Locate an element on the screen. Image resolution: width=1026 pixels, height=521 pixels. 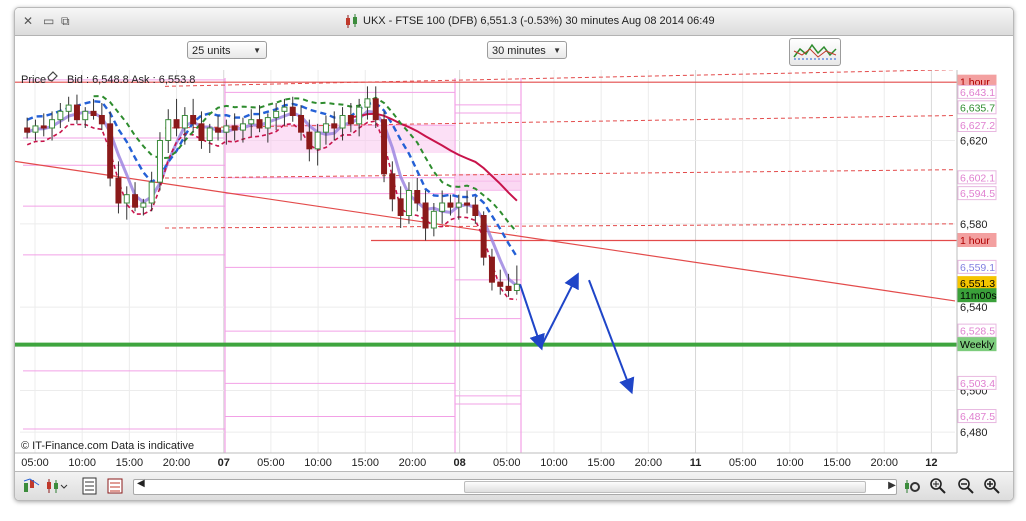
data-disclaimer: © IT-Finance.com Data is indicative is located at coordinates (107, 446).